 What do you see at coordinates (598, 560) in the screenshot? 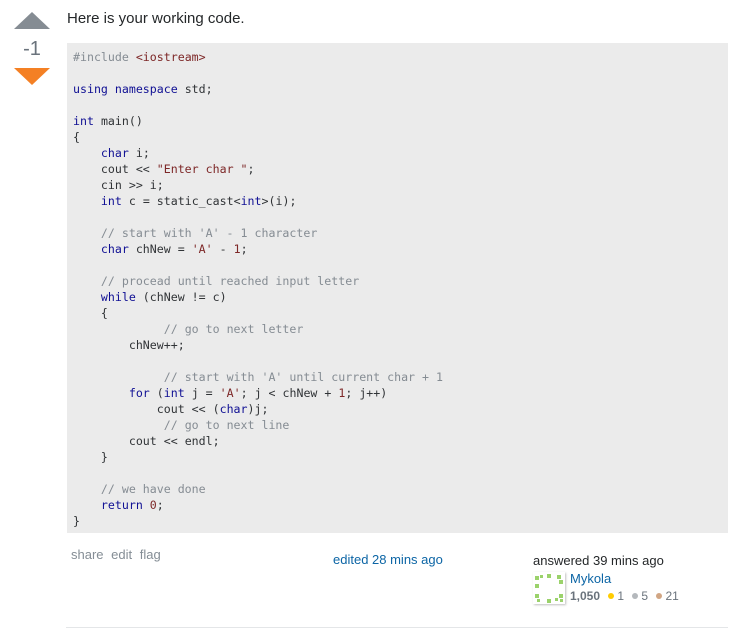
I see `answered-time: answered 39 mins ago` at bounding box center [598, 560].